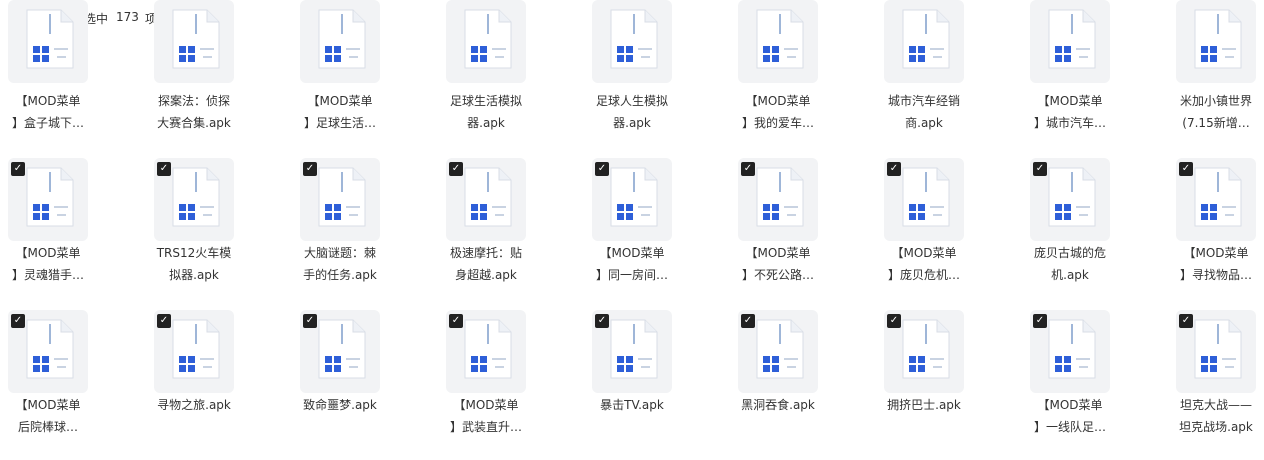  I want to click on file-name-line-2: 拟器.apk, so click(194, 275).